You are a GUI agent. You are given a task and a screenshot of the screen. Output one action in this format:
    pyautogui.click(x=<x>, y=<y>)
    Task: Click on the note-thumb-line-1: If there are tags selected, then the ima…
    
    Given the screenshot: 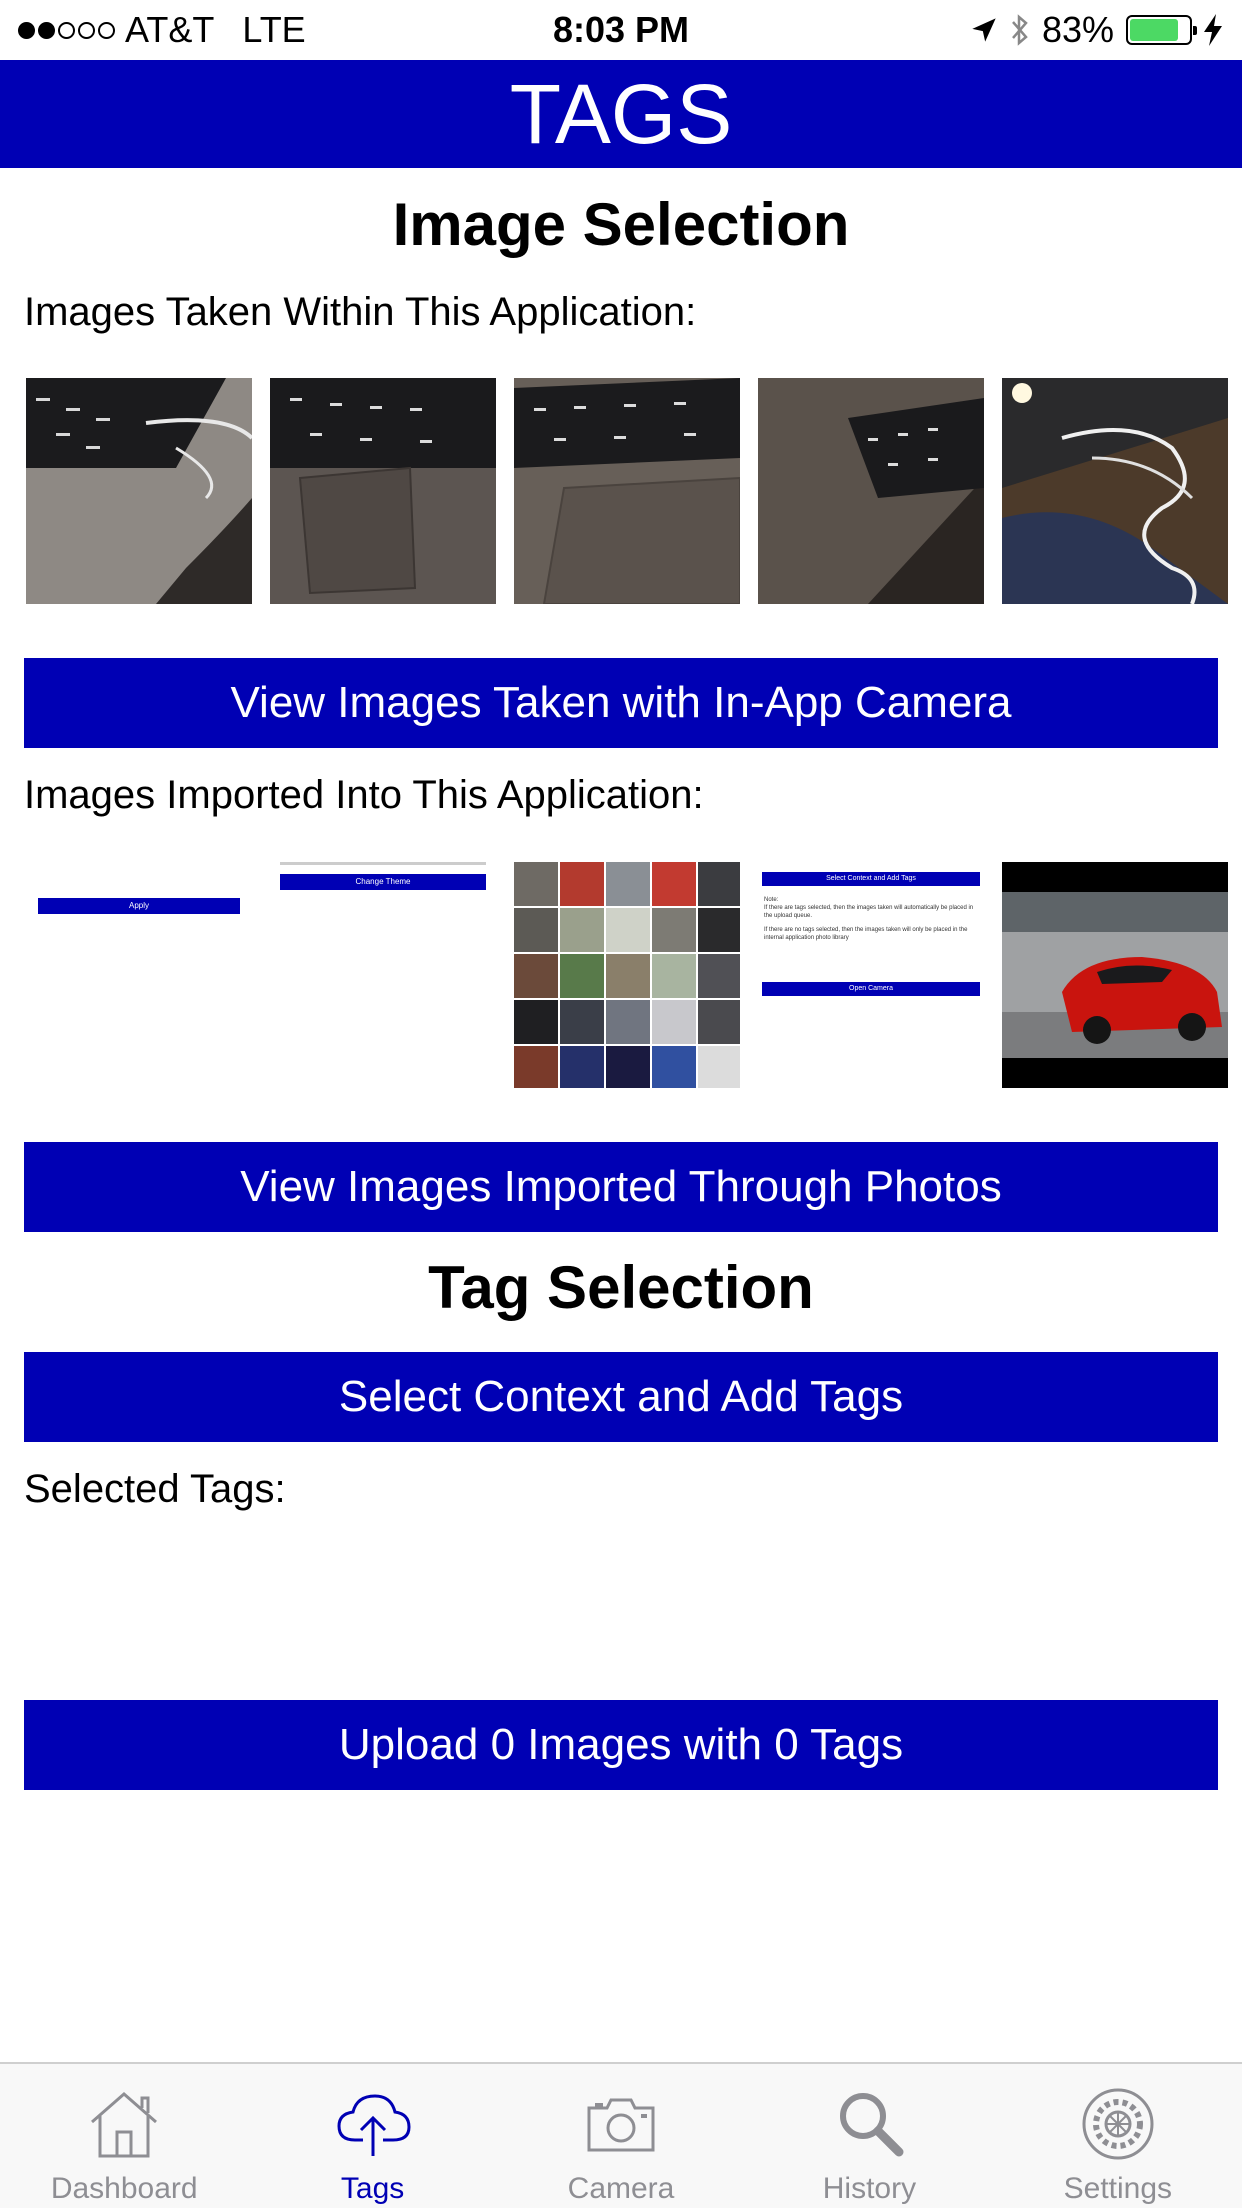 What is the action you would take?
    pyautogui.click(x=869, y=912)
    